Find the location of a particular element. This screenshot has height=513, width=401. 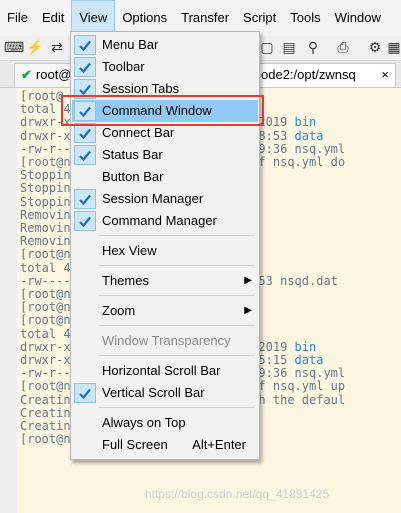

menu-item-hex-view: Hex View is located at coordinates (165, 251).